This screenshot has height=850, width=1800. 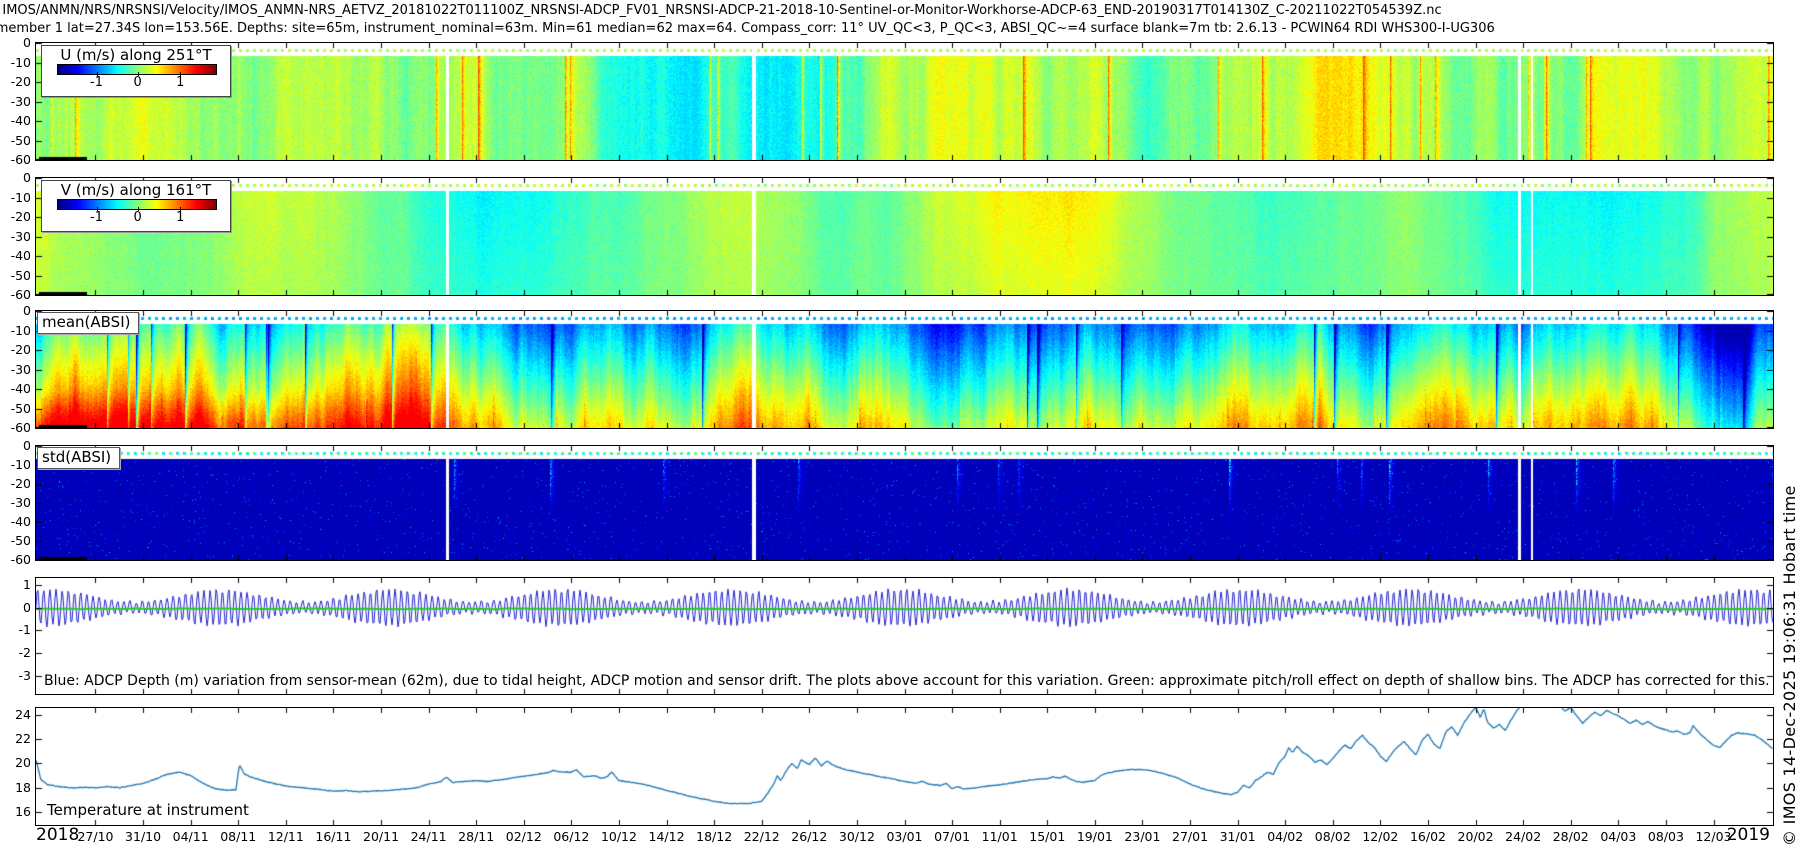 I want to click on panel-std-absi: std(ABSI), so click(x=904, y=503).